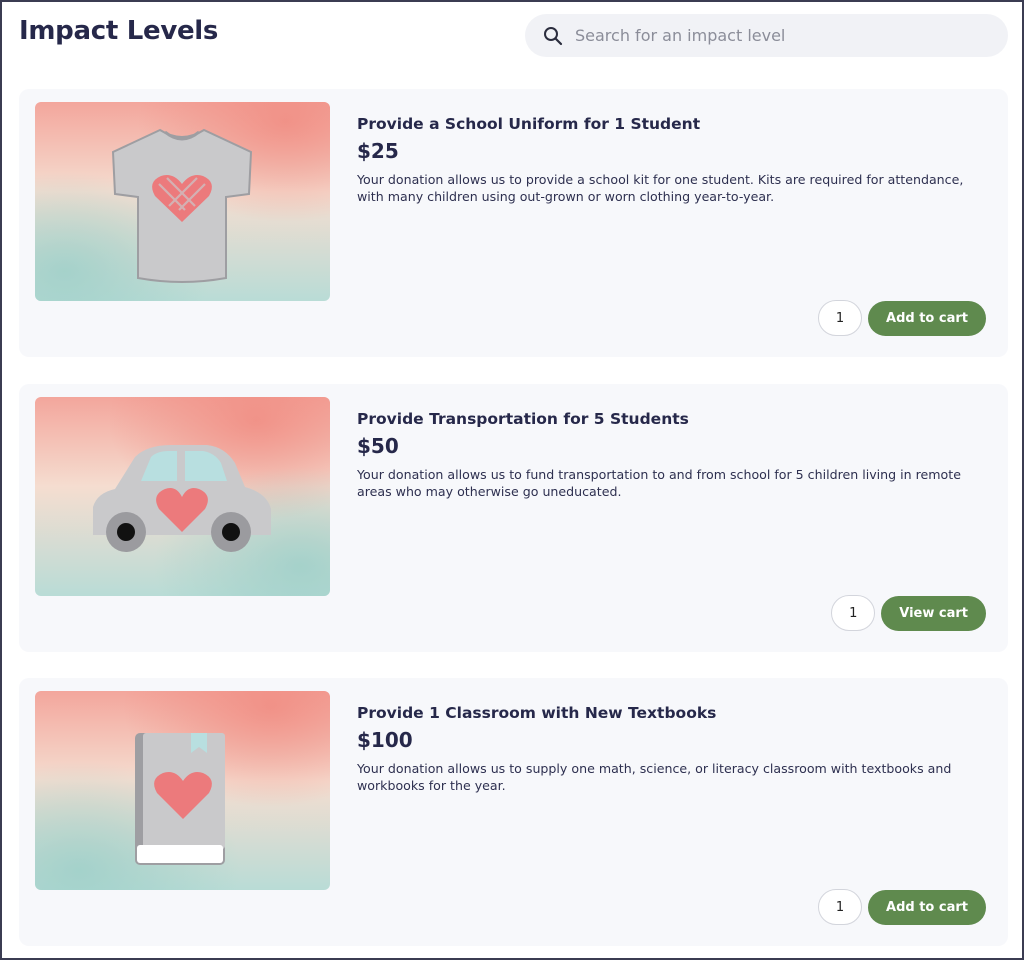  Describe the element at coordinates (180, 799) in the screenshot. I see `book-icon` at that location.